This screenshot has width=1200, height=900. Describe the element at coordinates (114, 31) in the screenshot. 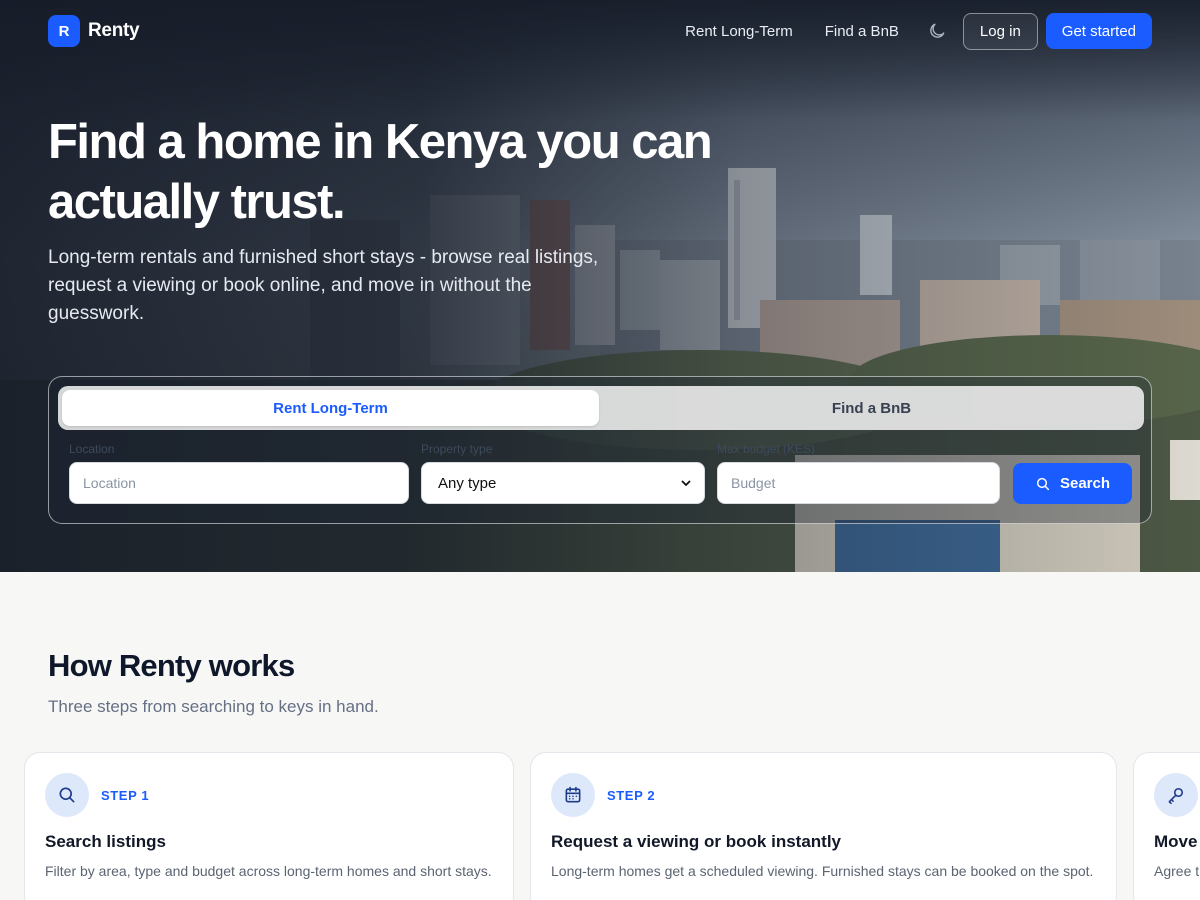

I see `brand-name: Renty` at that location.